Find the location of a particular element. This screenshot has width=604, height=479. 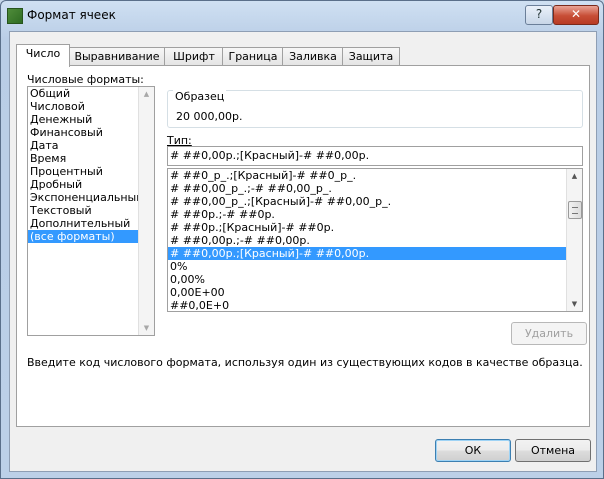

format-code-item: # ##0р.;[Красный]-# ##0р. is located at coordinates (375, 227).